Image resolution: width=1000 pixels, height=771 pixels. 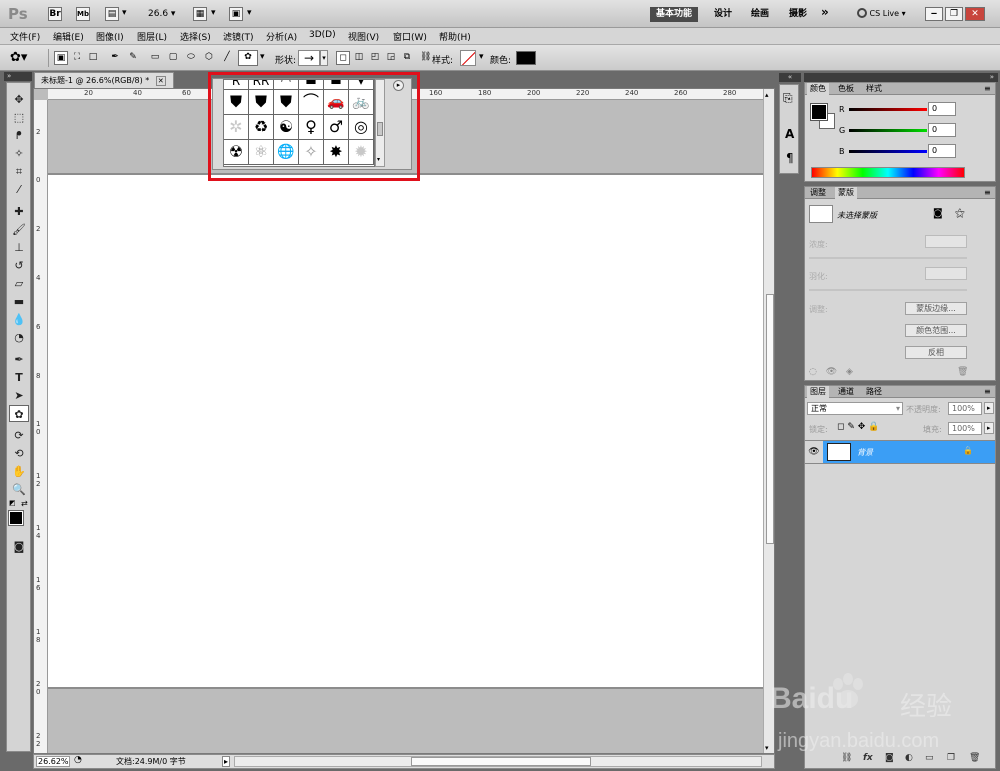 What do you see at coordinates (818, 193) in the screenshot?
I see `tab-adjustments: 调整` at bounding box center [818, 193].